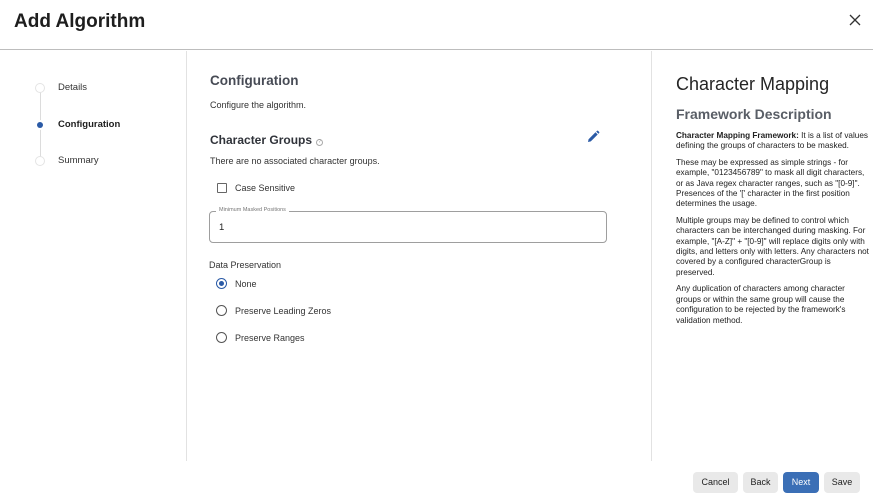 The width and height of the screenshot is (873, 500). Describe the element at coordinates (715, 482) in the screenshot. I see `cancel-button: Cancel` at that location.